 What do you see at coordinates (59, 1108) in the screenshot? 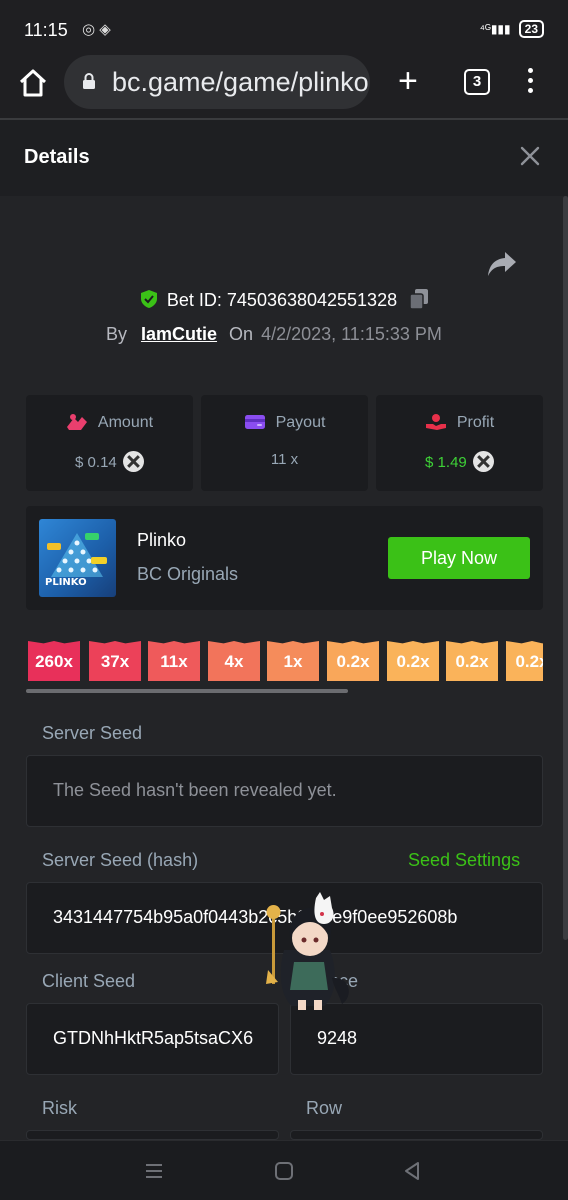
I see `risk-label: Risk` at bounding box center [59, 1108].